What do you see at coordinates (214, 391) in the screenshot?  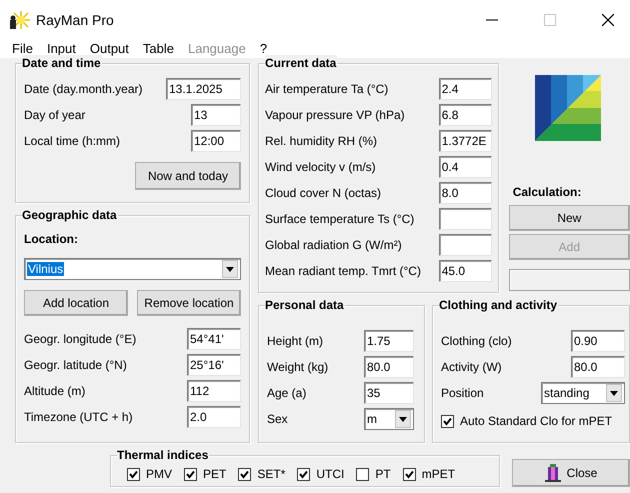 I see `input-field: 112` at bounding box center [214, 391].